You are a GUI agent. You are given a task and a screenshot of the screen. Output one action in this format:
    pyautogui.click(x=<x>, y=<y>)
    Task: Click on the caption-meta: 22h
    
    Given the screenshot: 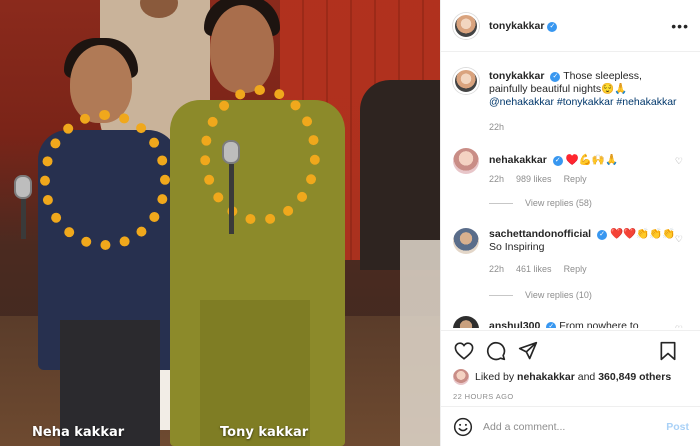 What is the action you would take?
    pyautogui.click(x=496, y=127)
    